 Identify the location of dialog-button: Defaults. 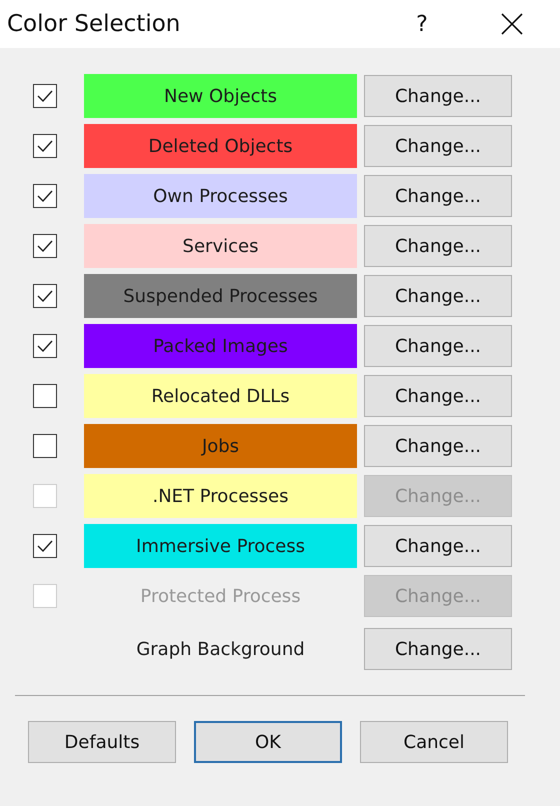
(102, 742).